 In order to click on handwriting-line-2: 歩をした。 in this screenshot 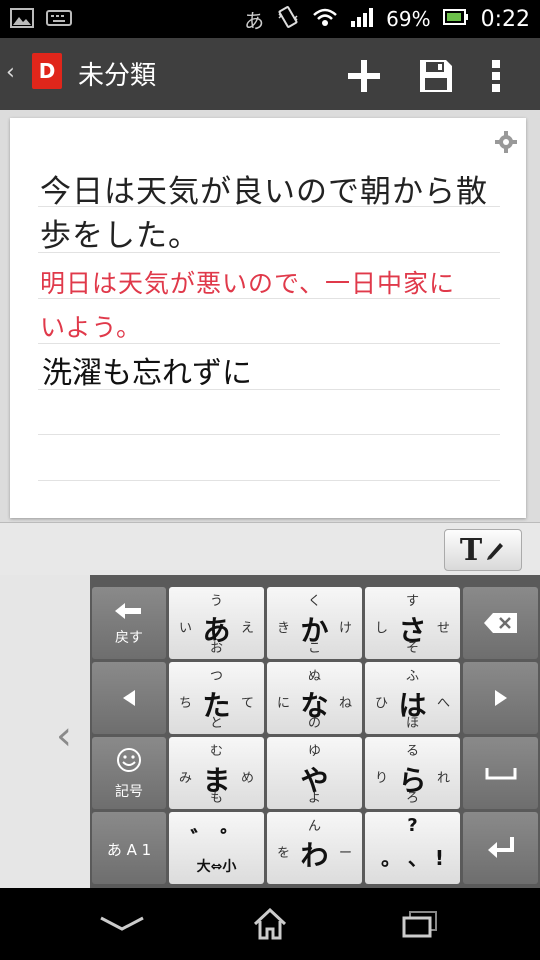, I will do `click(120, 236)`.